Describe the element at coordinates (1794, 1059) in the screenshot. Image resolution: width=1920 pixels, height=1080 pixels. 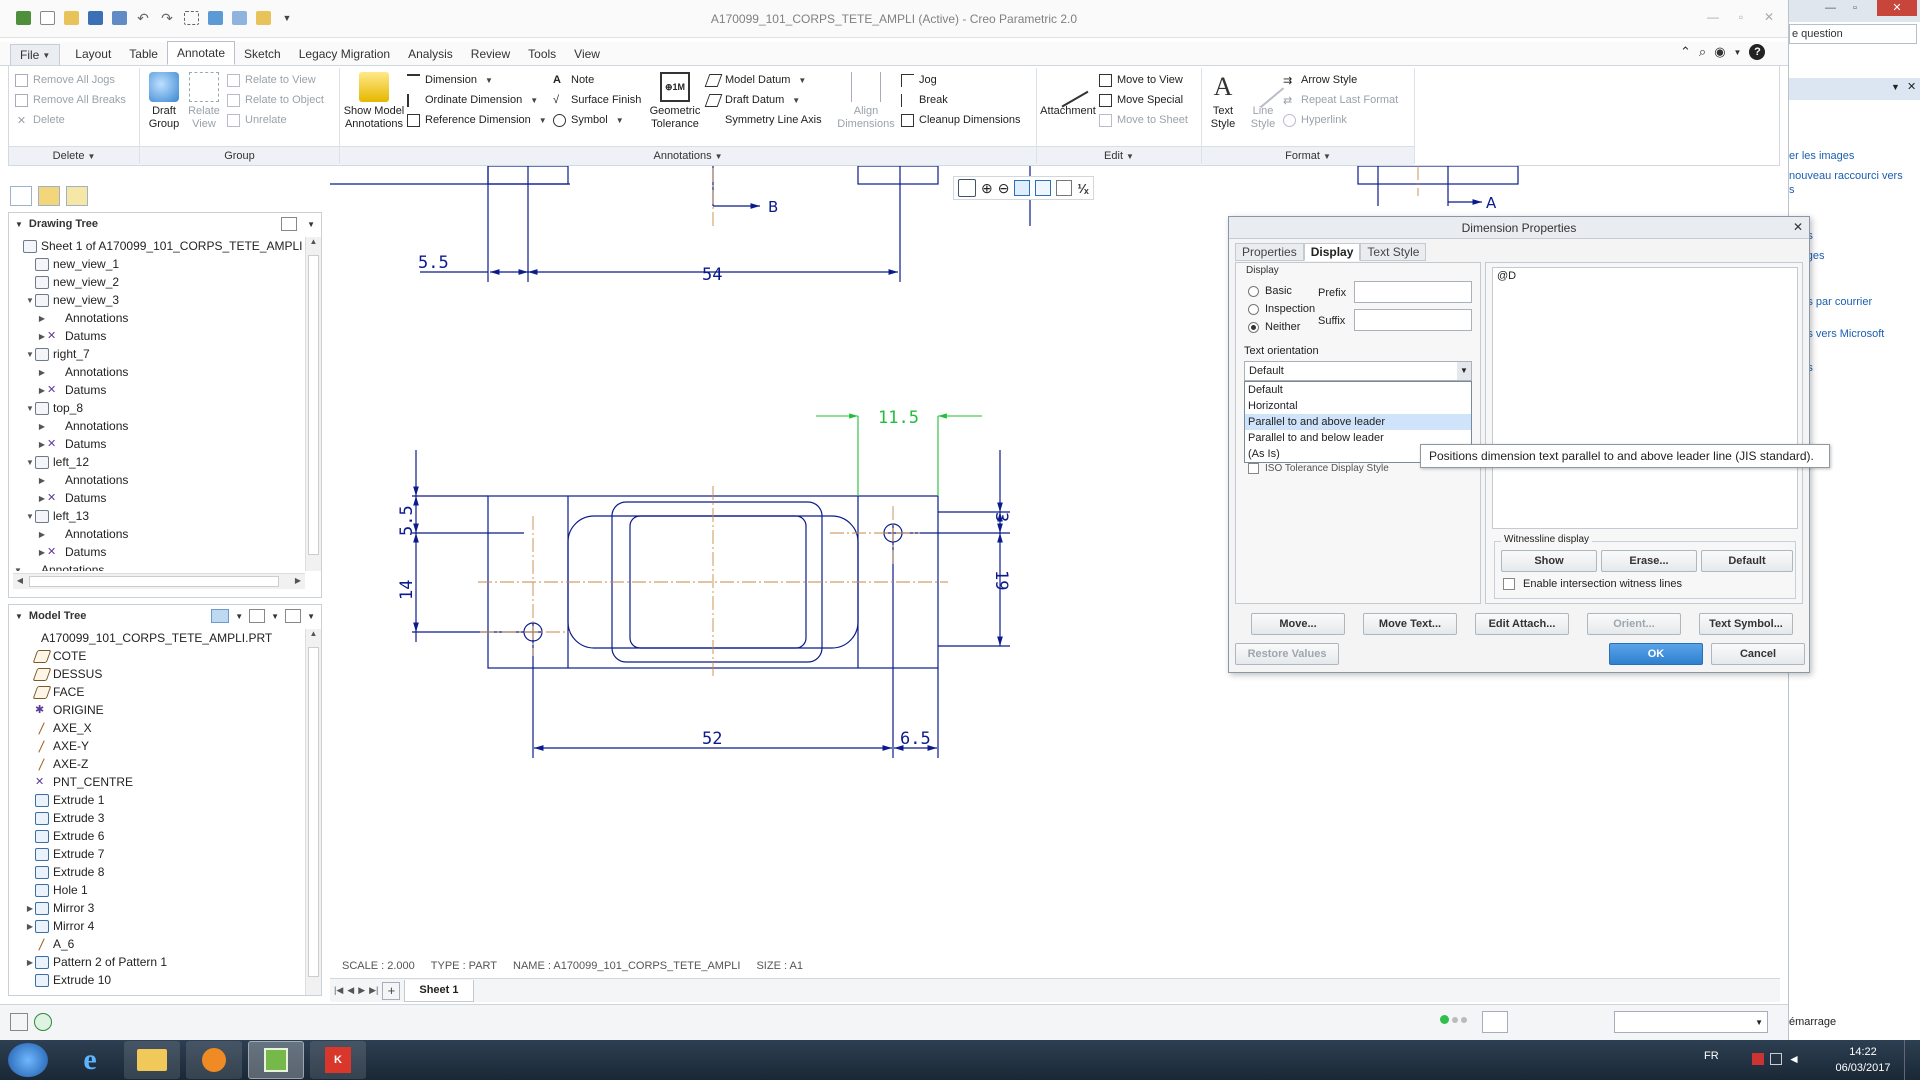
I see `volume-icon: ◄` at that location.